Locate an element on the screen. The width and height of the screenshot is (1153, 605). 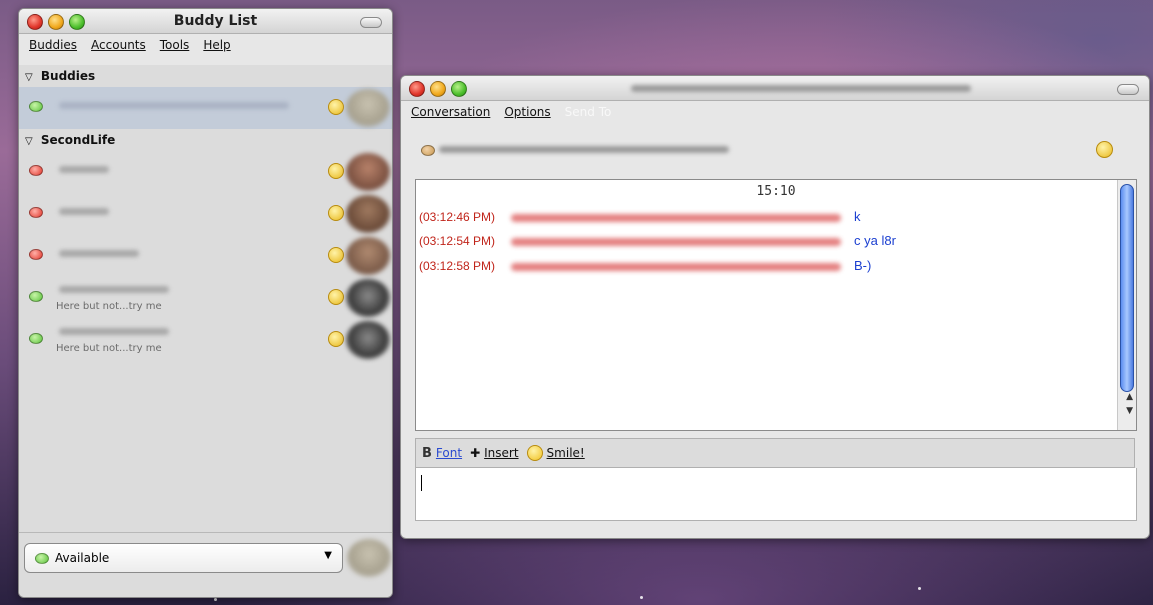
menu-bar: Buddies Accounts Tools Help is located at coordinates (205, 45).